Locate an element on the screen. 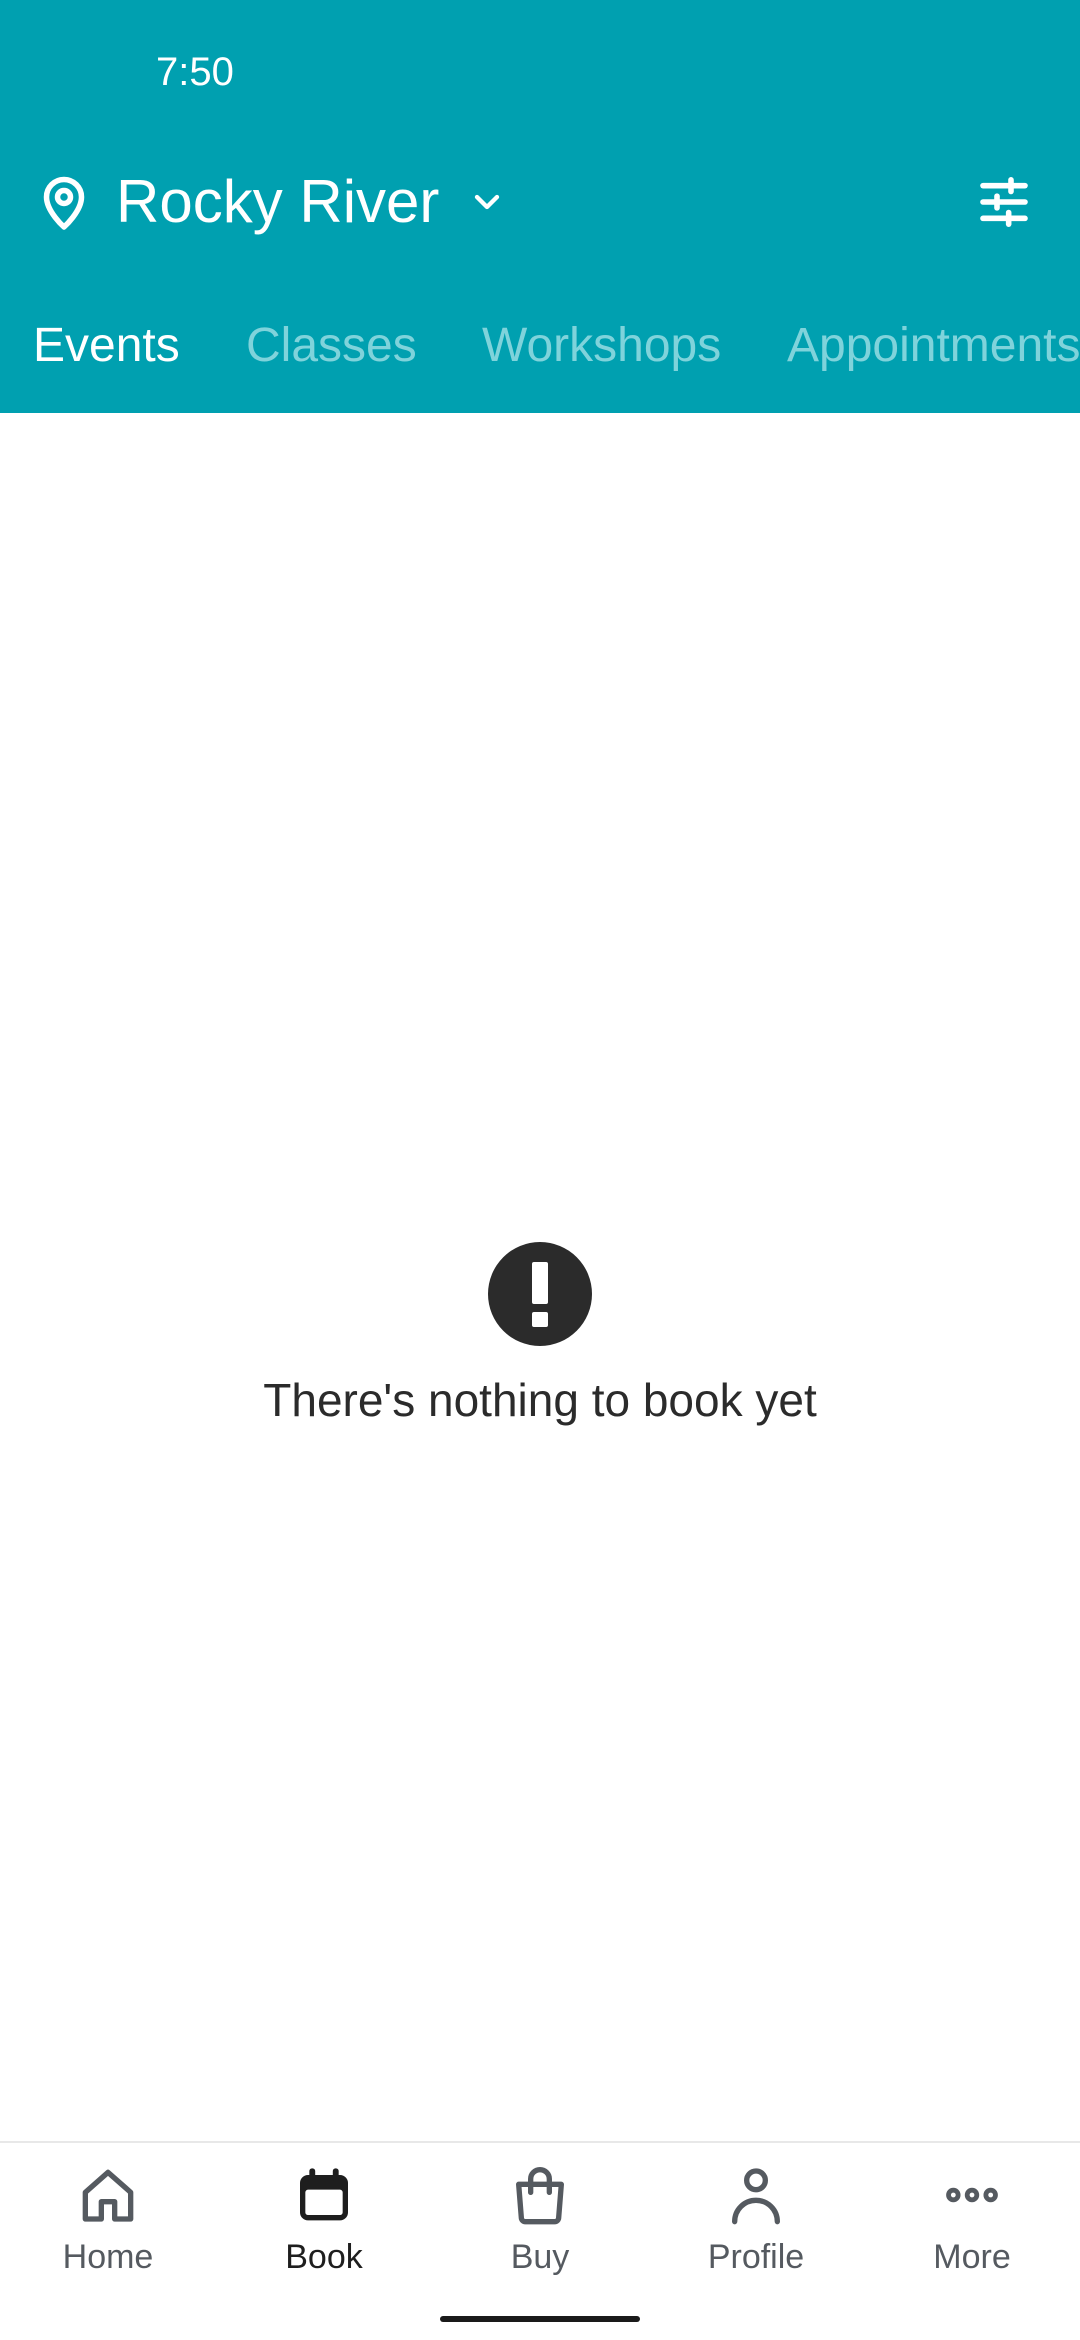 This screenshot has height=2340, width=1080. home-indicator is located at coordinates (540, 2319).